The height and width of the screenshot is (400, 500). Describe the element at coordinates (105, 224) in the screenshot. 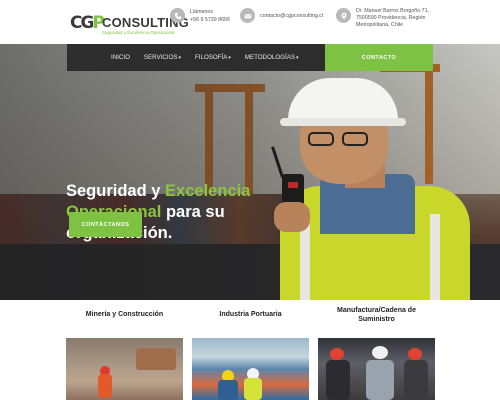

I see `hero-contact-button: CONTÁCTANOS` at that location.